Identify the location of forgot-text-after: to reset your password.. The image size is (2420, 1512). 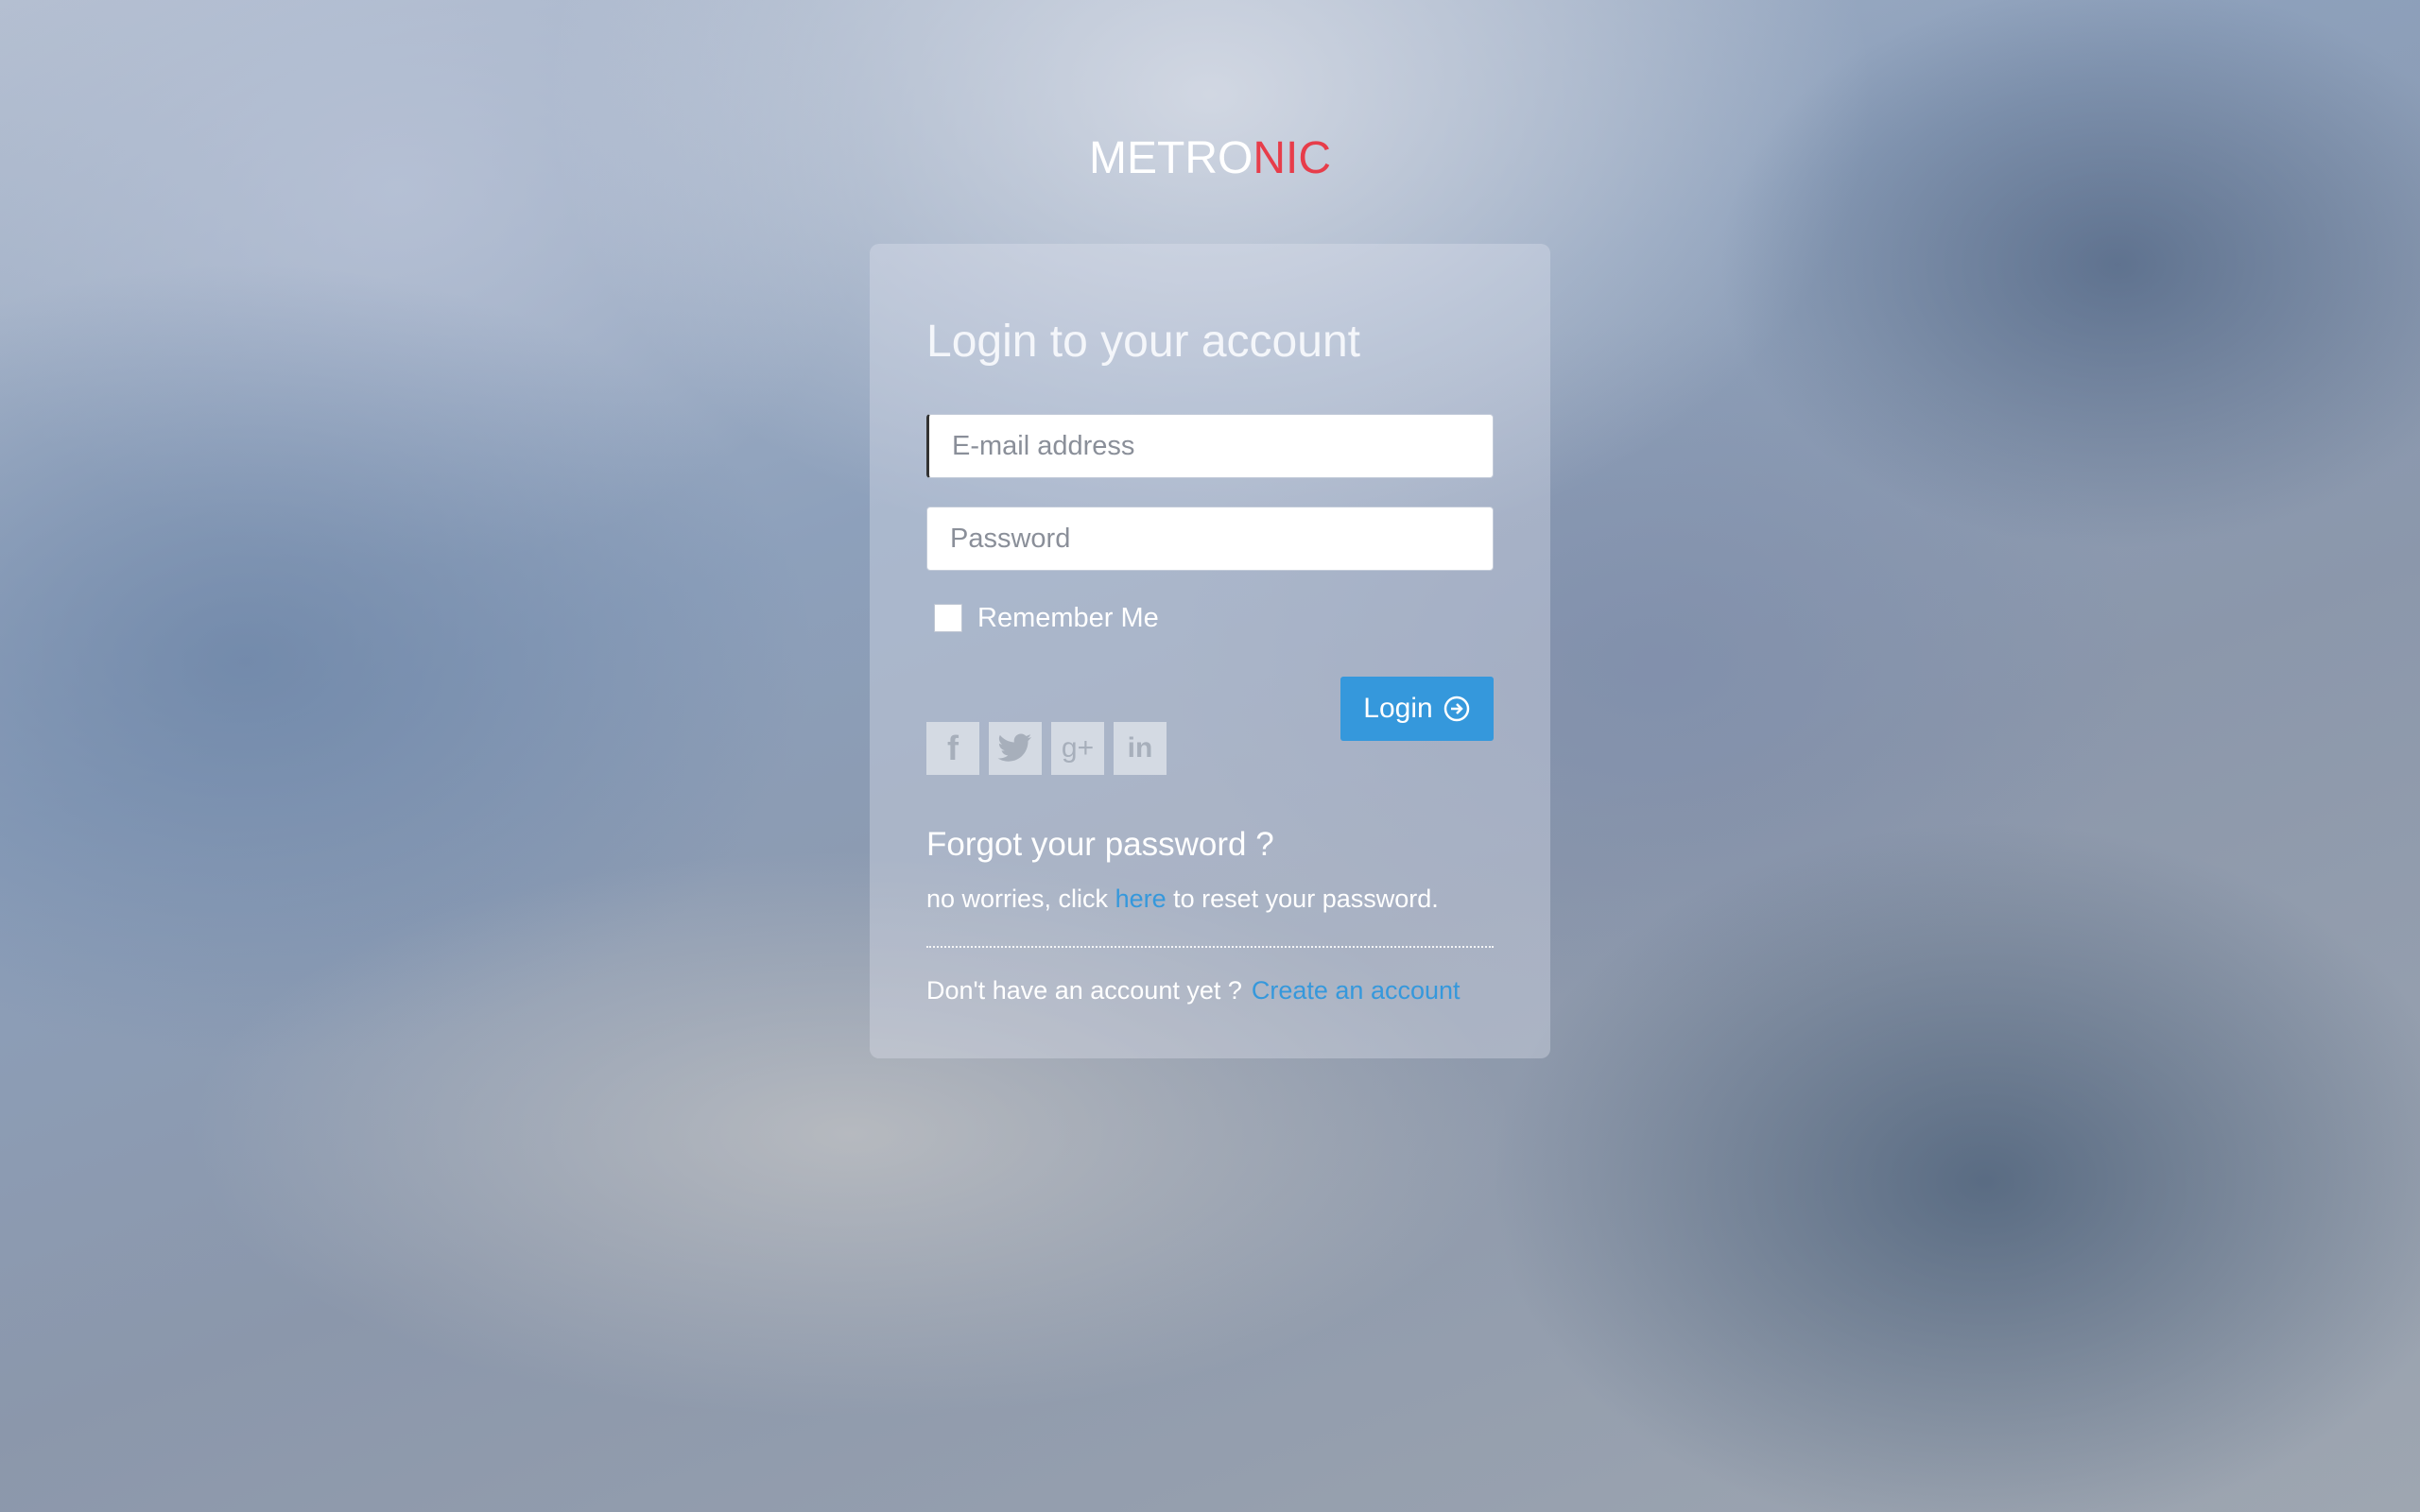
(1306, 899).